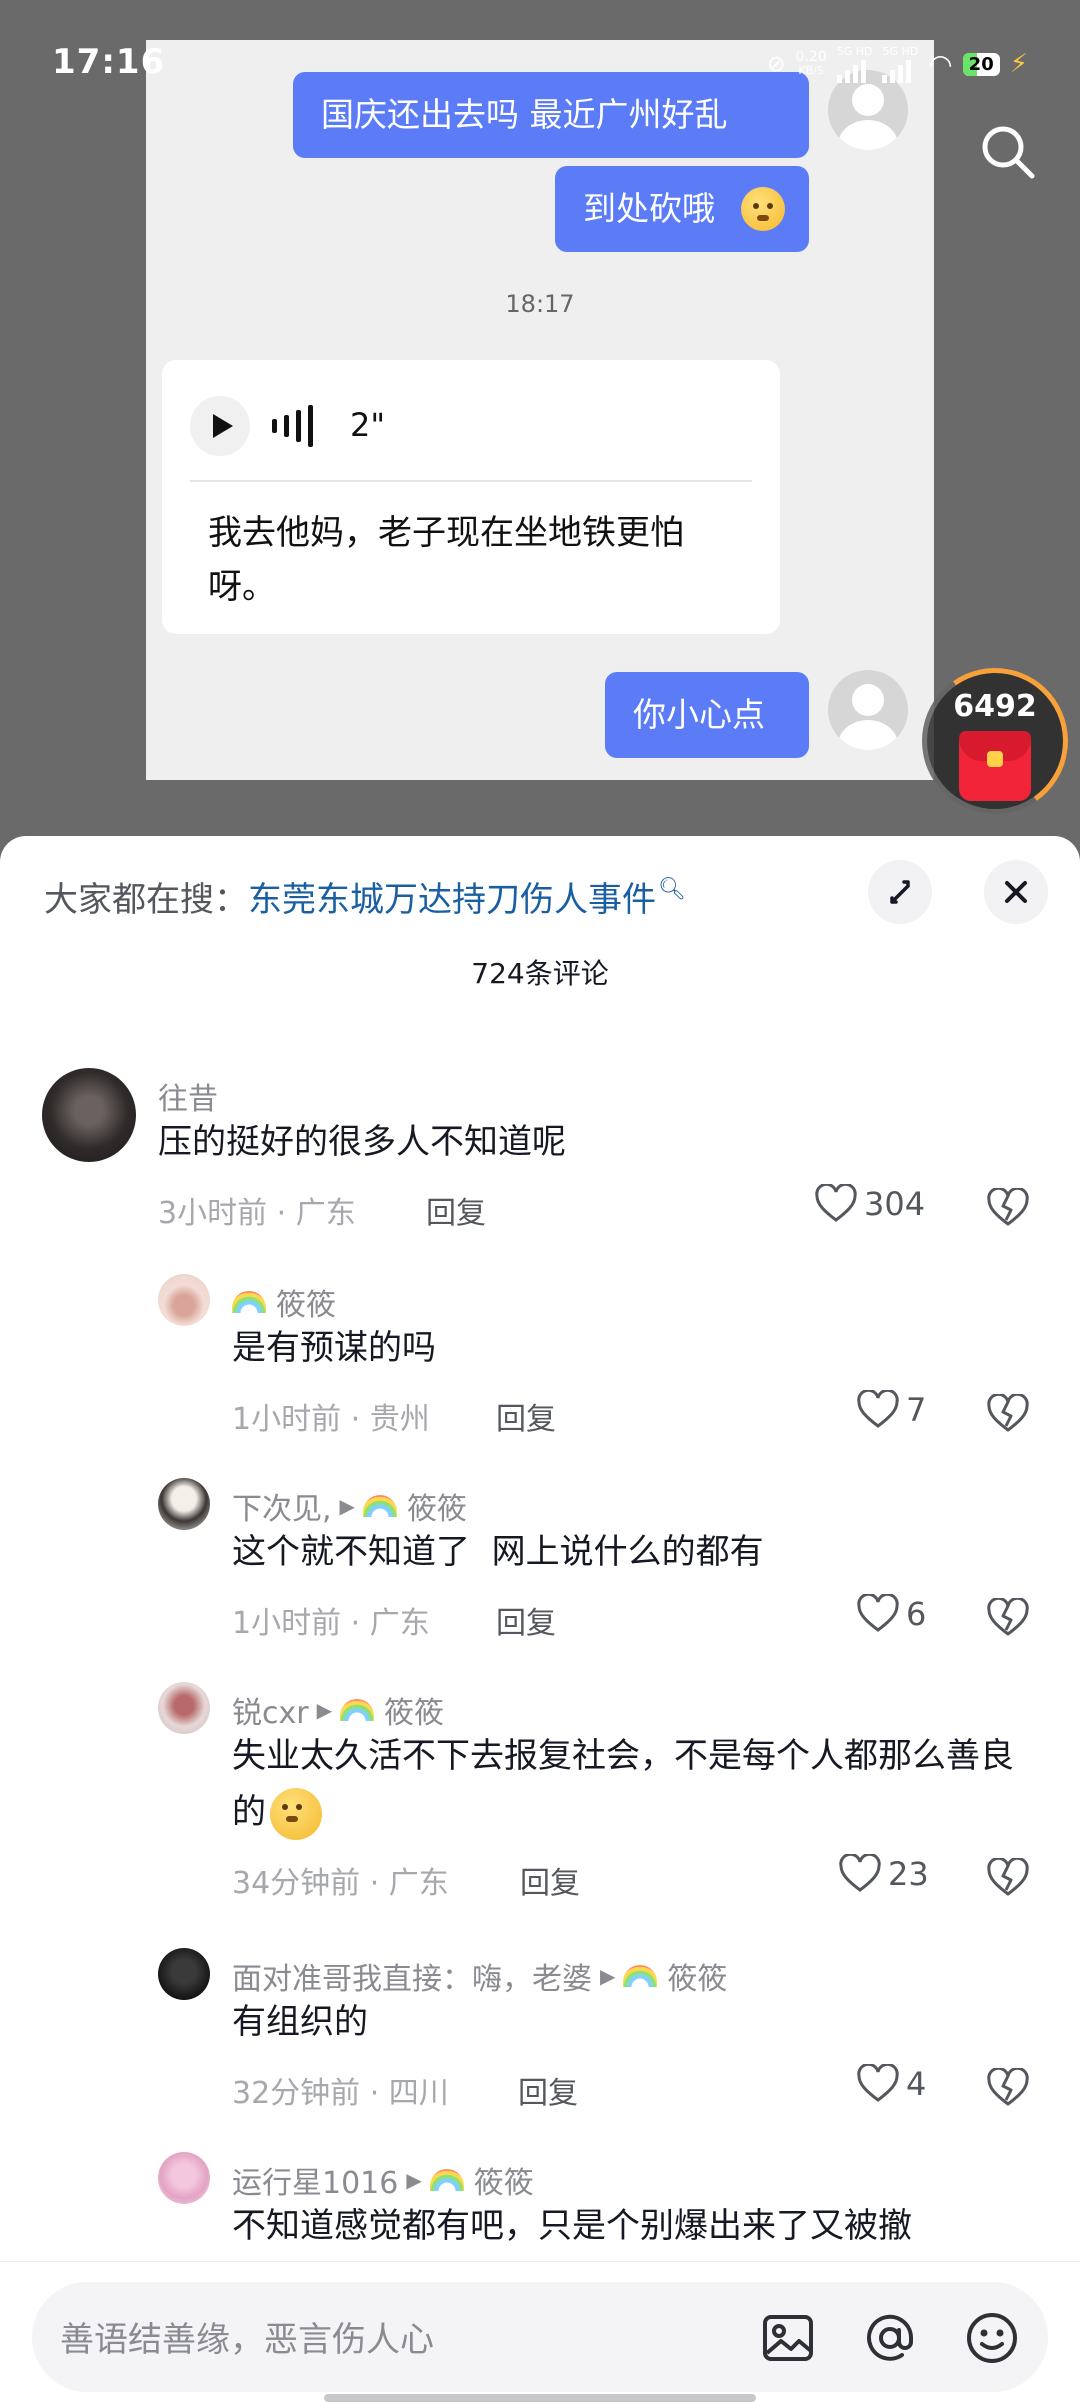 Image resolution: width=1080 pixels, height=2408 pixels. Describe the element at coordinates (540, 1168) in the screenshot. I see `comment-item: 往昔 压的挺好的很多人不知道呢 3小时前 · 广东 回复 304` at that location.